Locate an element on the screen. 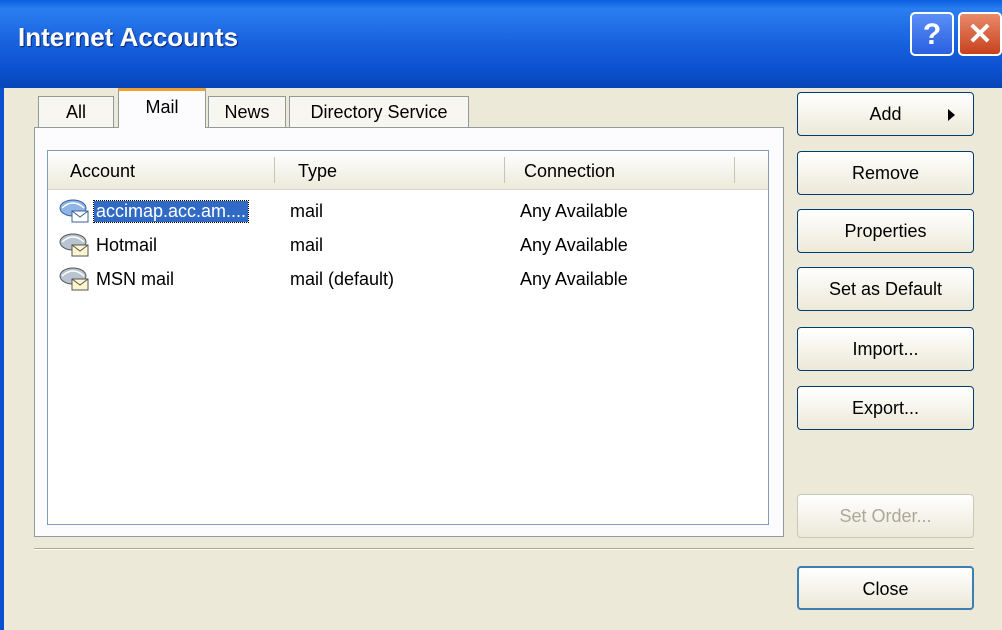 Image resolution: width=1002 pixels, height=630 pixels. column-header-account: Account is located at coordinates (102, 171).